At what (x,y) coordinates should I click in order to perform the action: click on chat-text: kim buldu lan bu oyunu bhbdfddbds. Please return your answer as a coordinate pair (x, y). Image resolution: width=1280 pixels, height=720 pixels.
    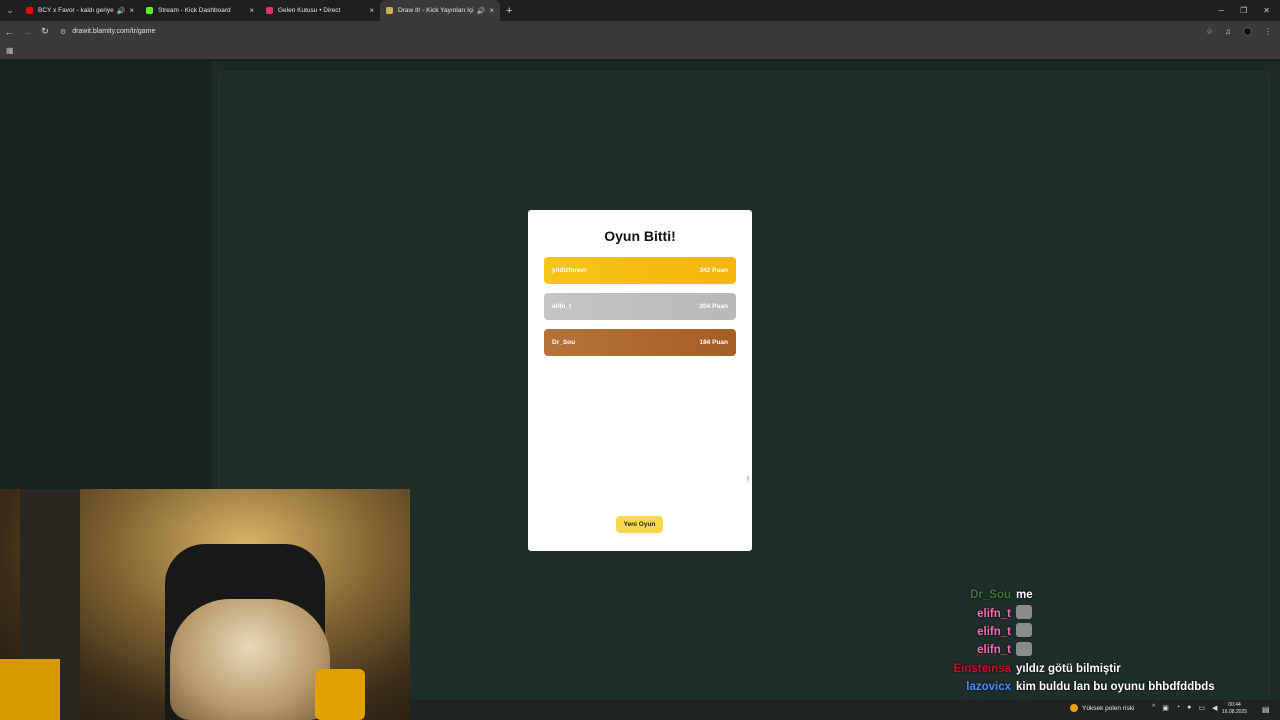
    Looking at the image, I should click on (1115, 687).